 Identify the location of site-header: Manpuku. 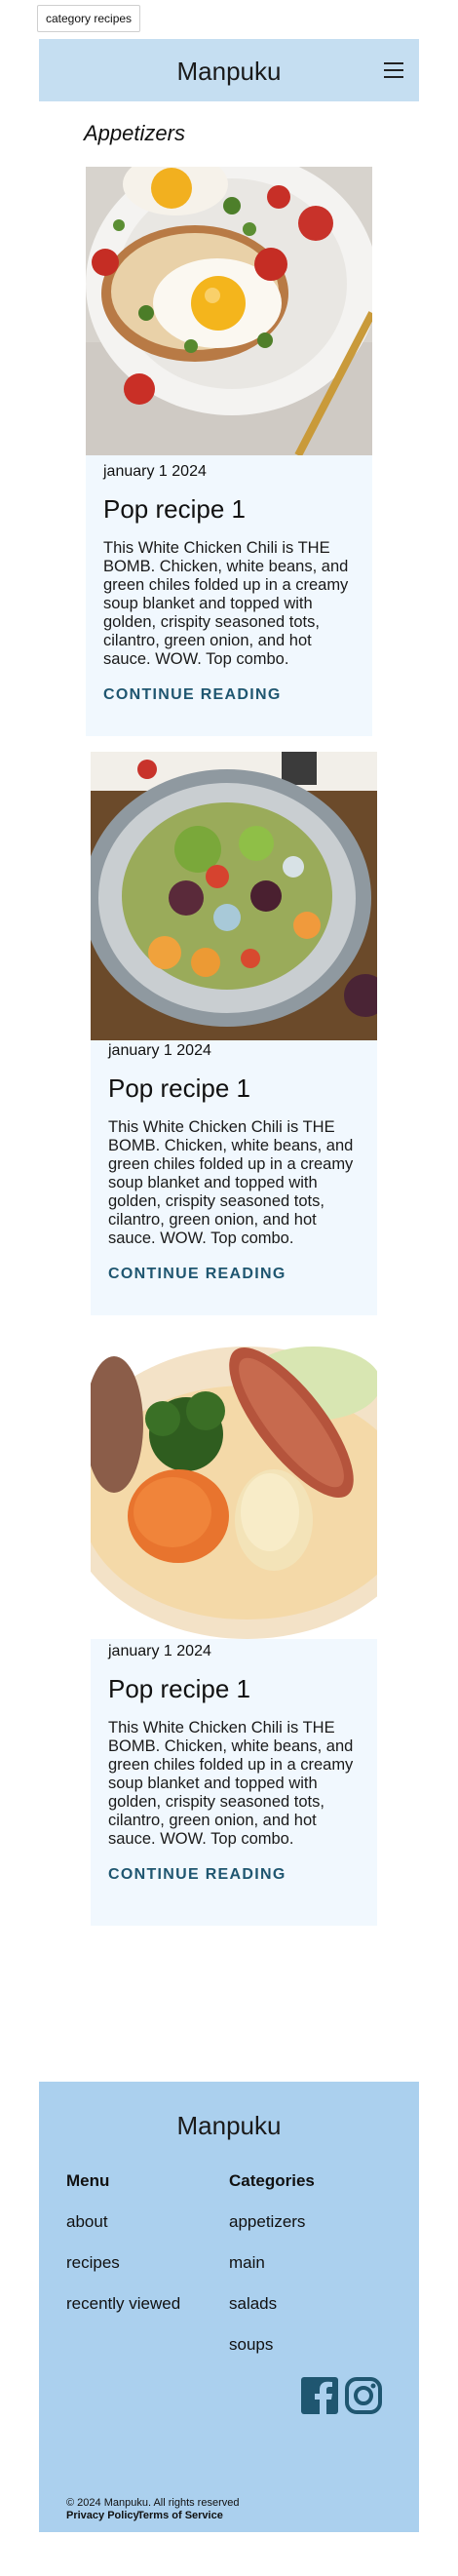
(229, 70).